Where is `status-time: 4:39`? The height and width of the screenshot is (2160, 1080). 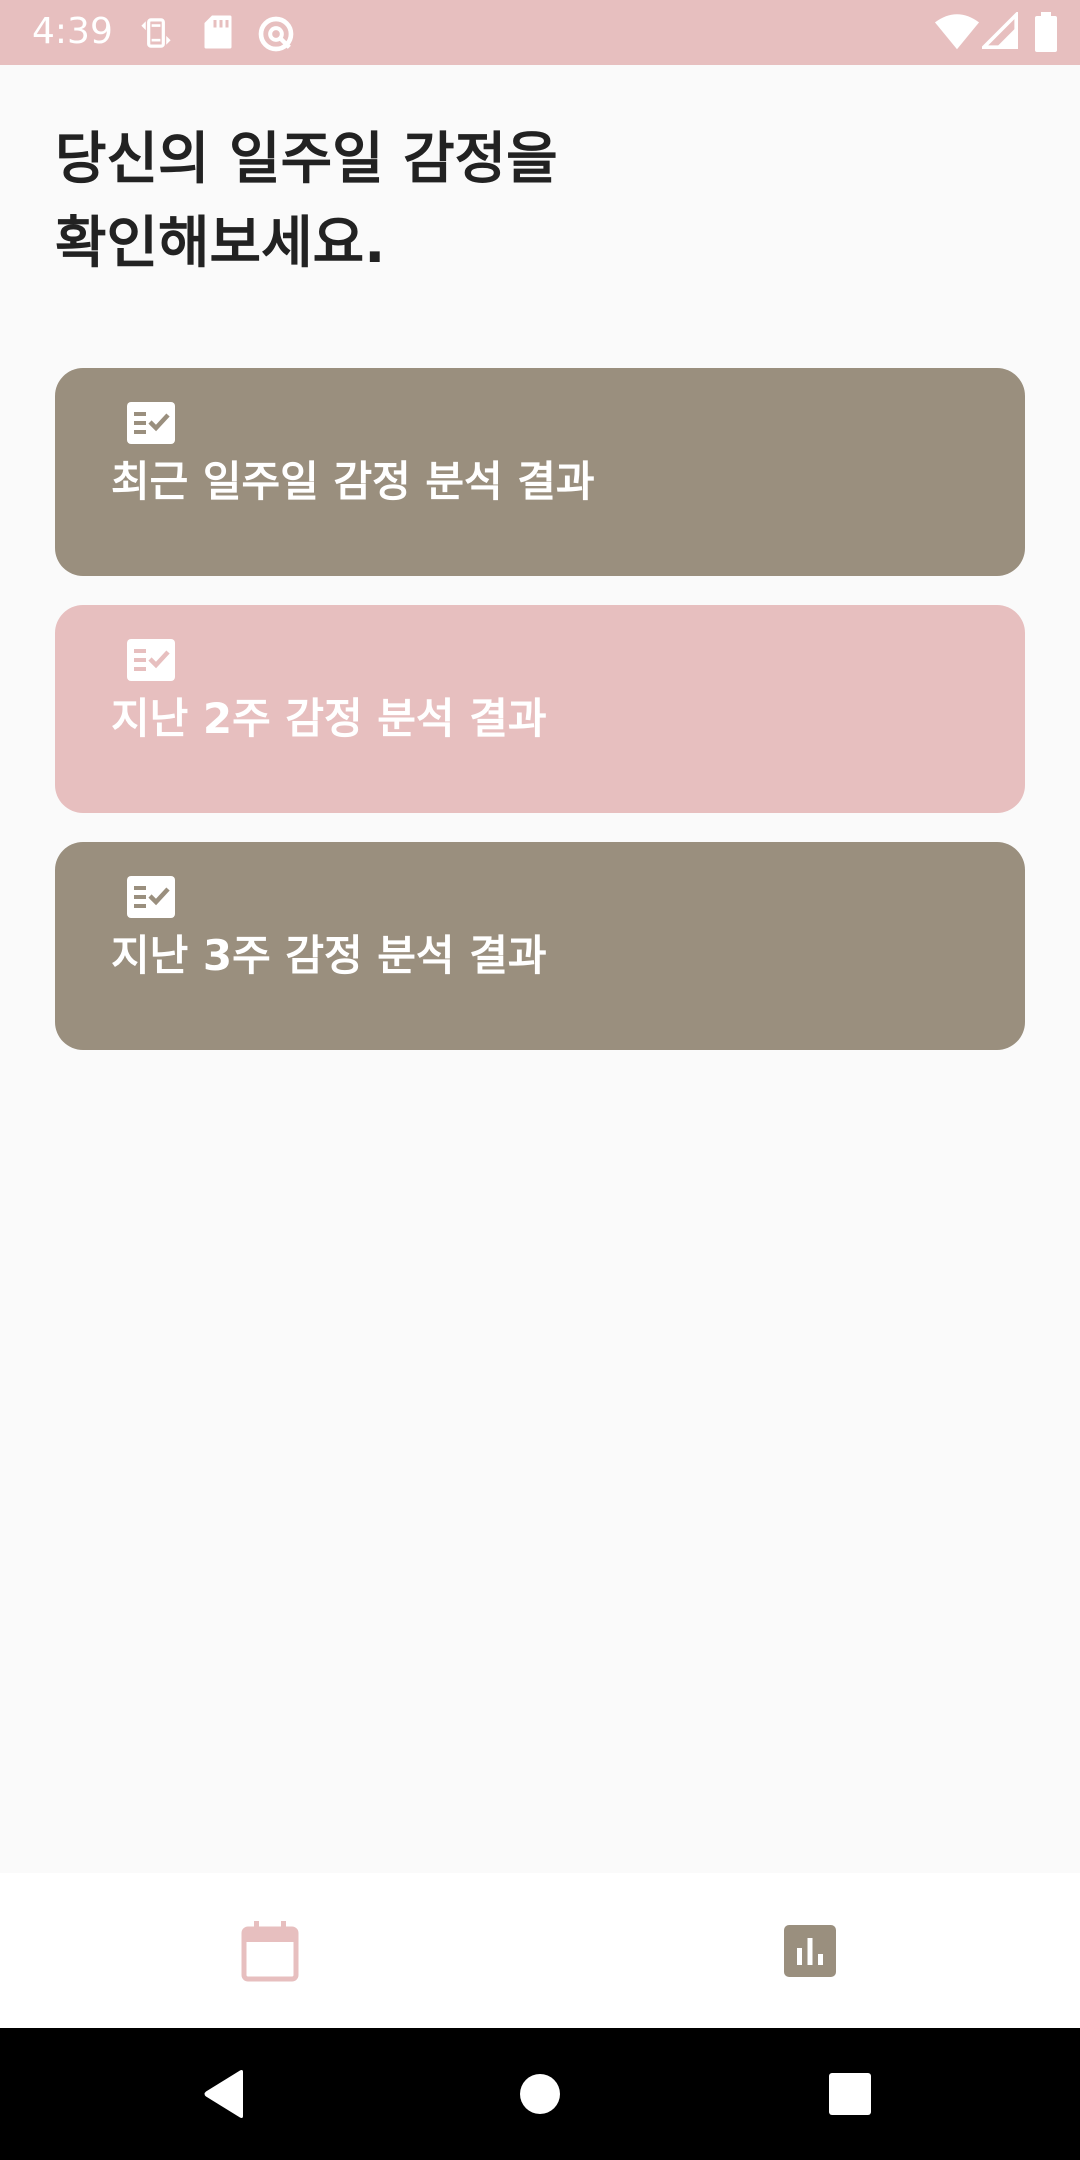
status-time: 4:39 is located at coordinates (72, 31).